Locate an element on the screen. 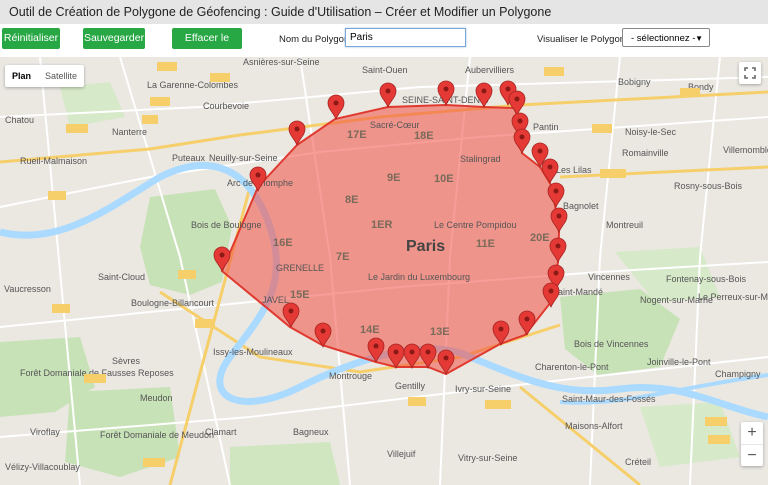 The width and height of the screenshot is (768, 485). arrondissement-label: 17E is located at coordinates (357, 135).